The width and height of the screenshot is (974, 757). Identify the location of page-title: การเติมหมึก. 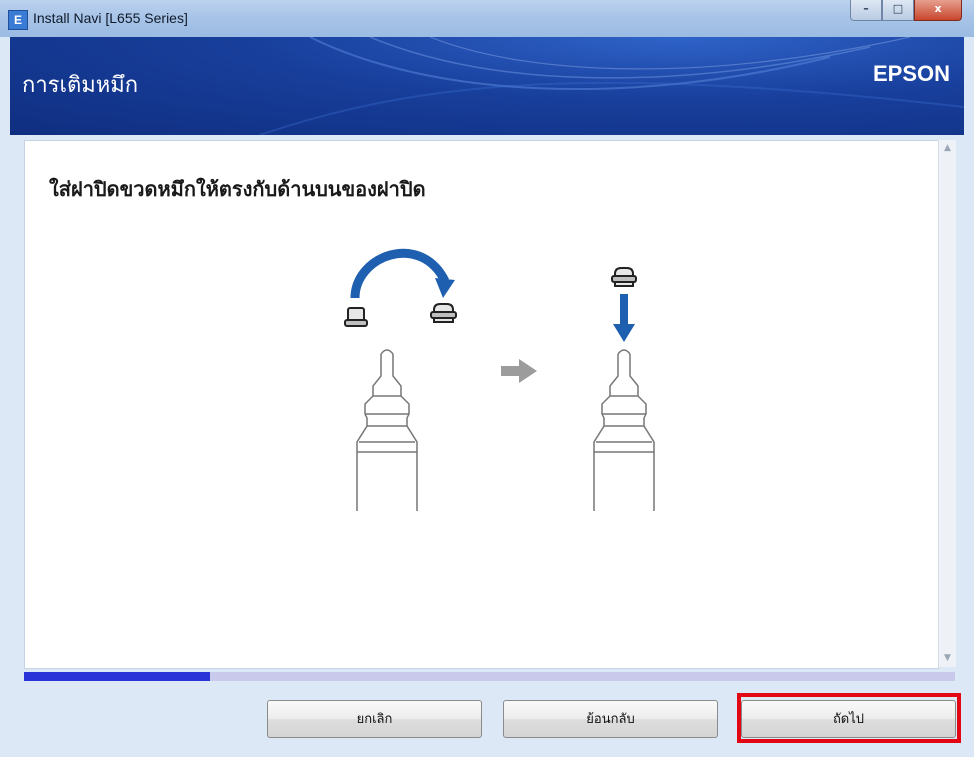
(80, 85).